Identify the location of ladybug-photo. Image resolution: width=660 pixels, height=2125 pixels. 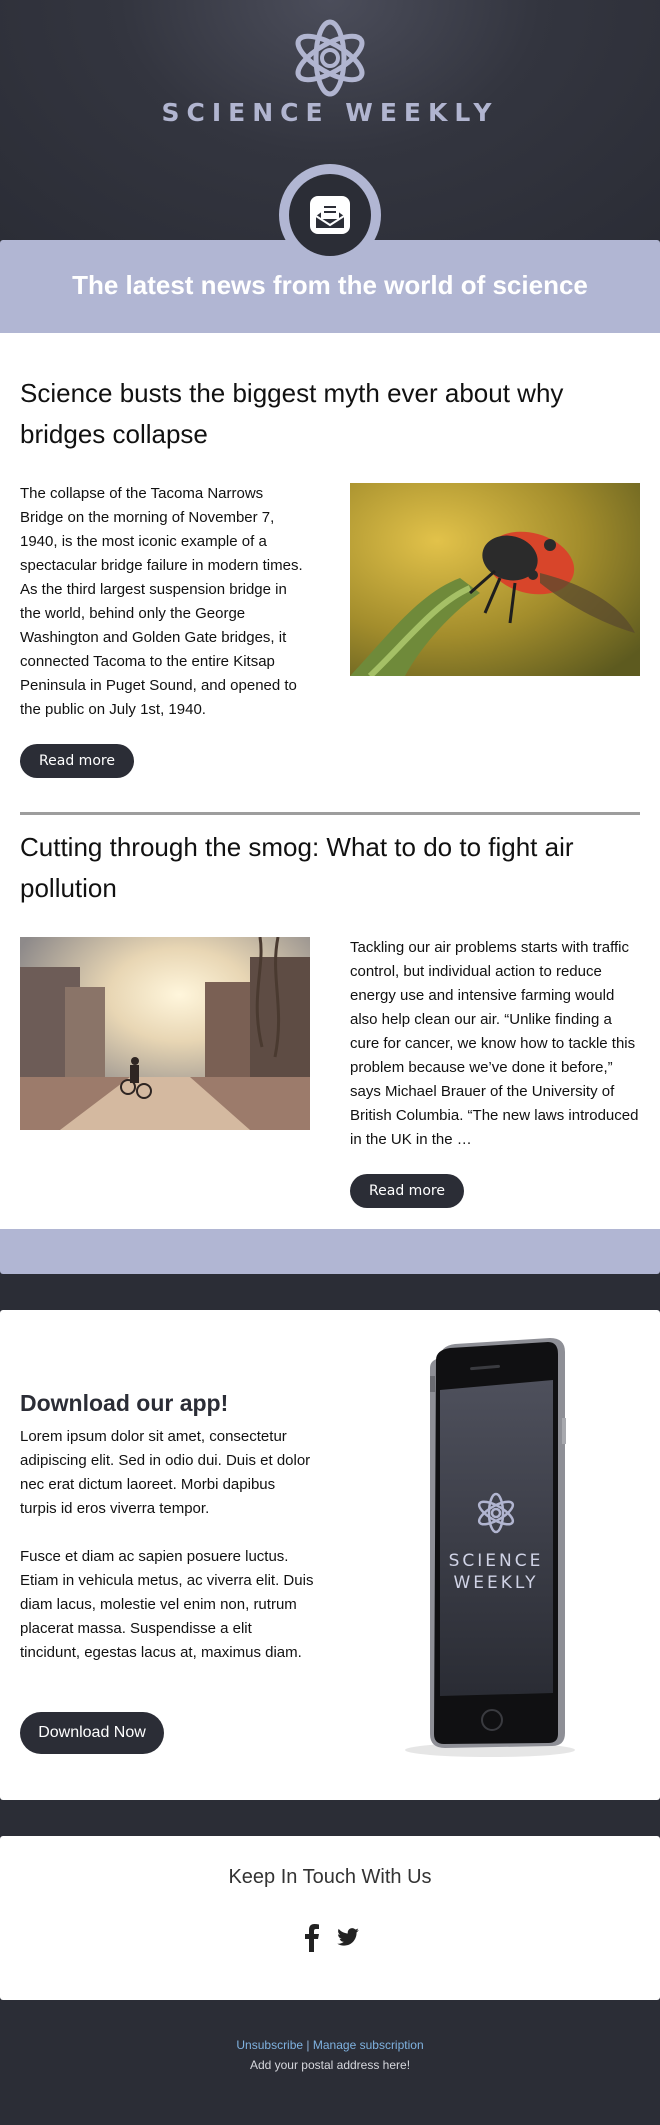
(495, 579).